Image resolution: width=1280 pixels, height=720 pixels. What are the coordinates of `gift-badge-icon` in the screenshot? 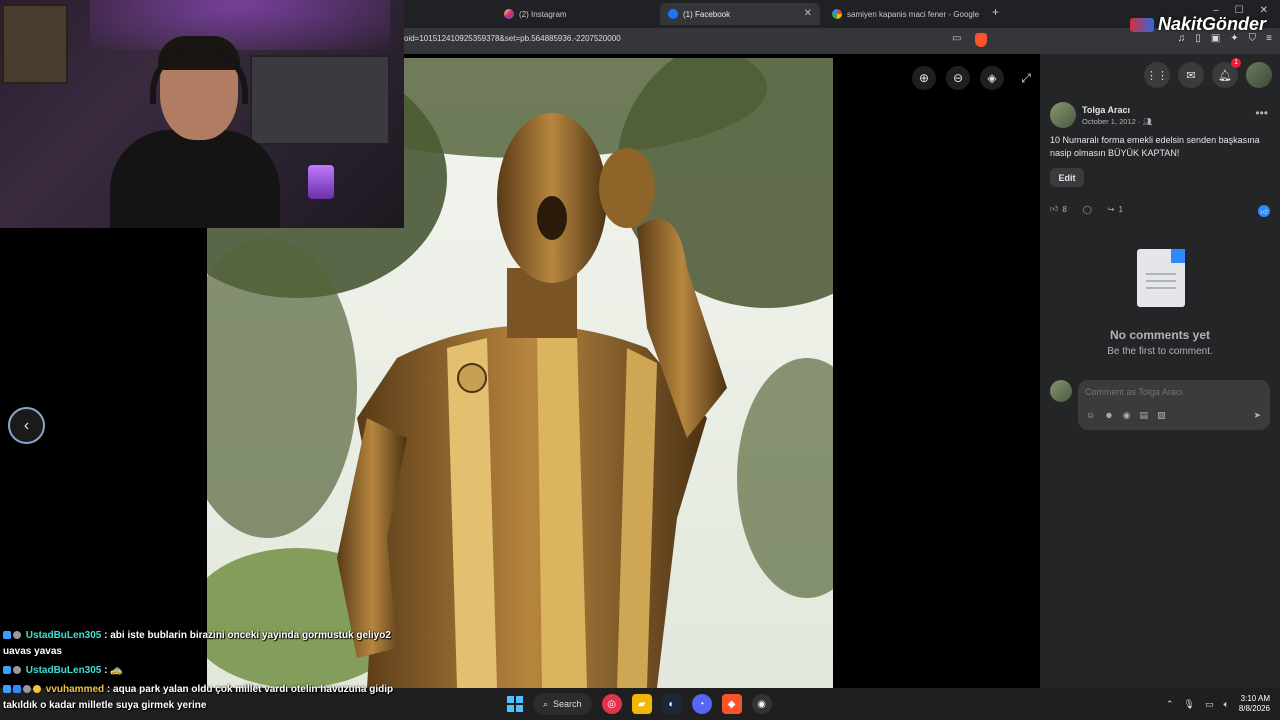 It's located at (37, 689).